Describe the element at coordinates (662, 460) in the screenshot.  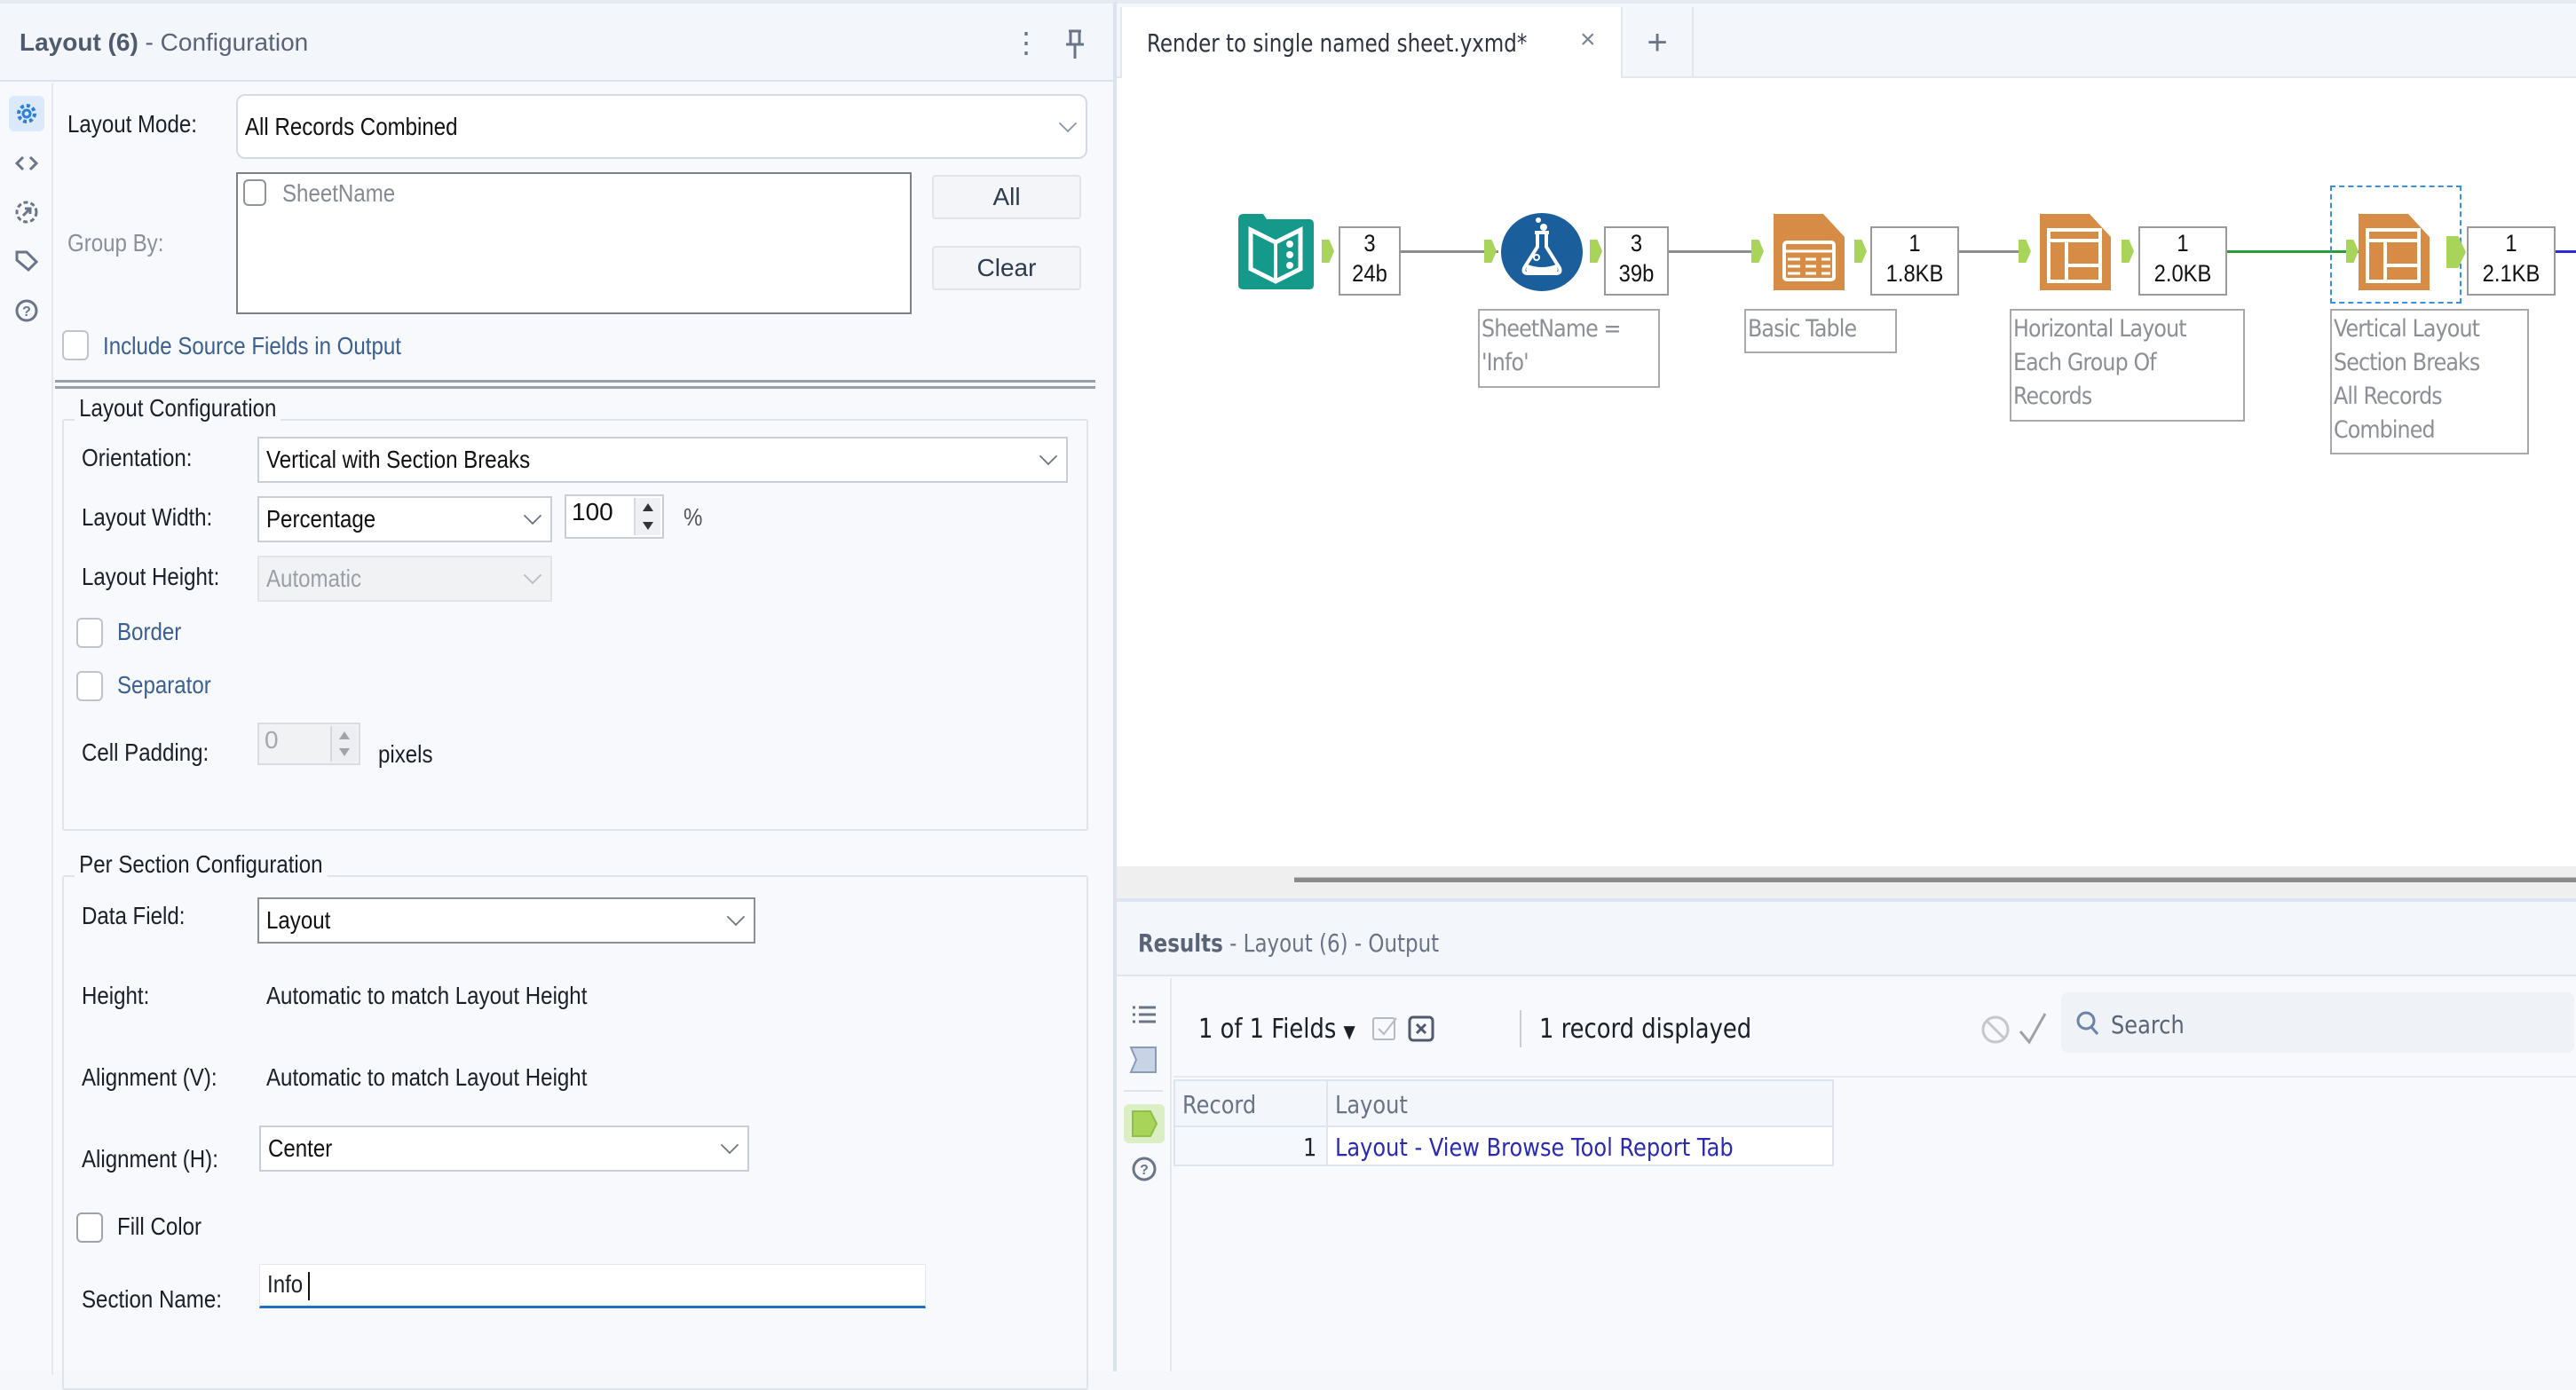
I see `orientation-dropdown: Vertical with Section Breaks` at that location.